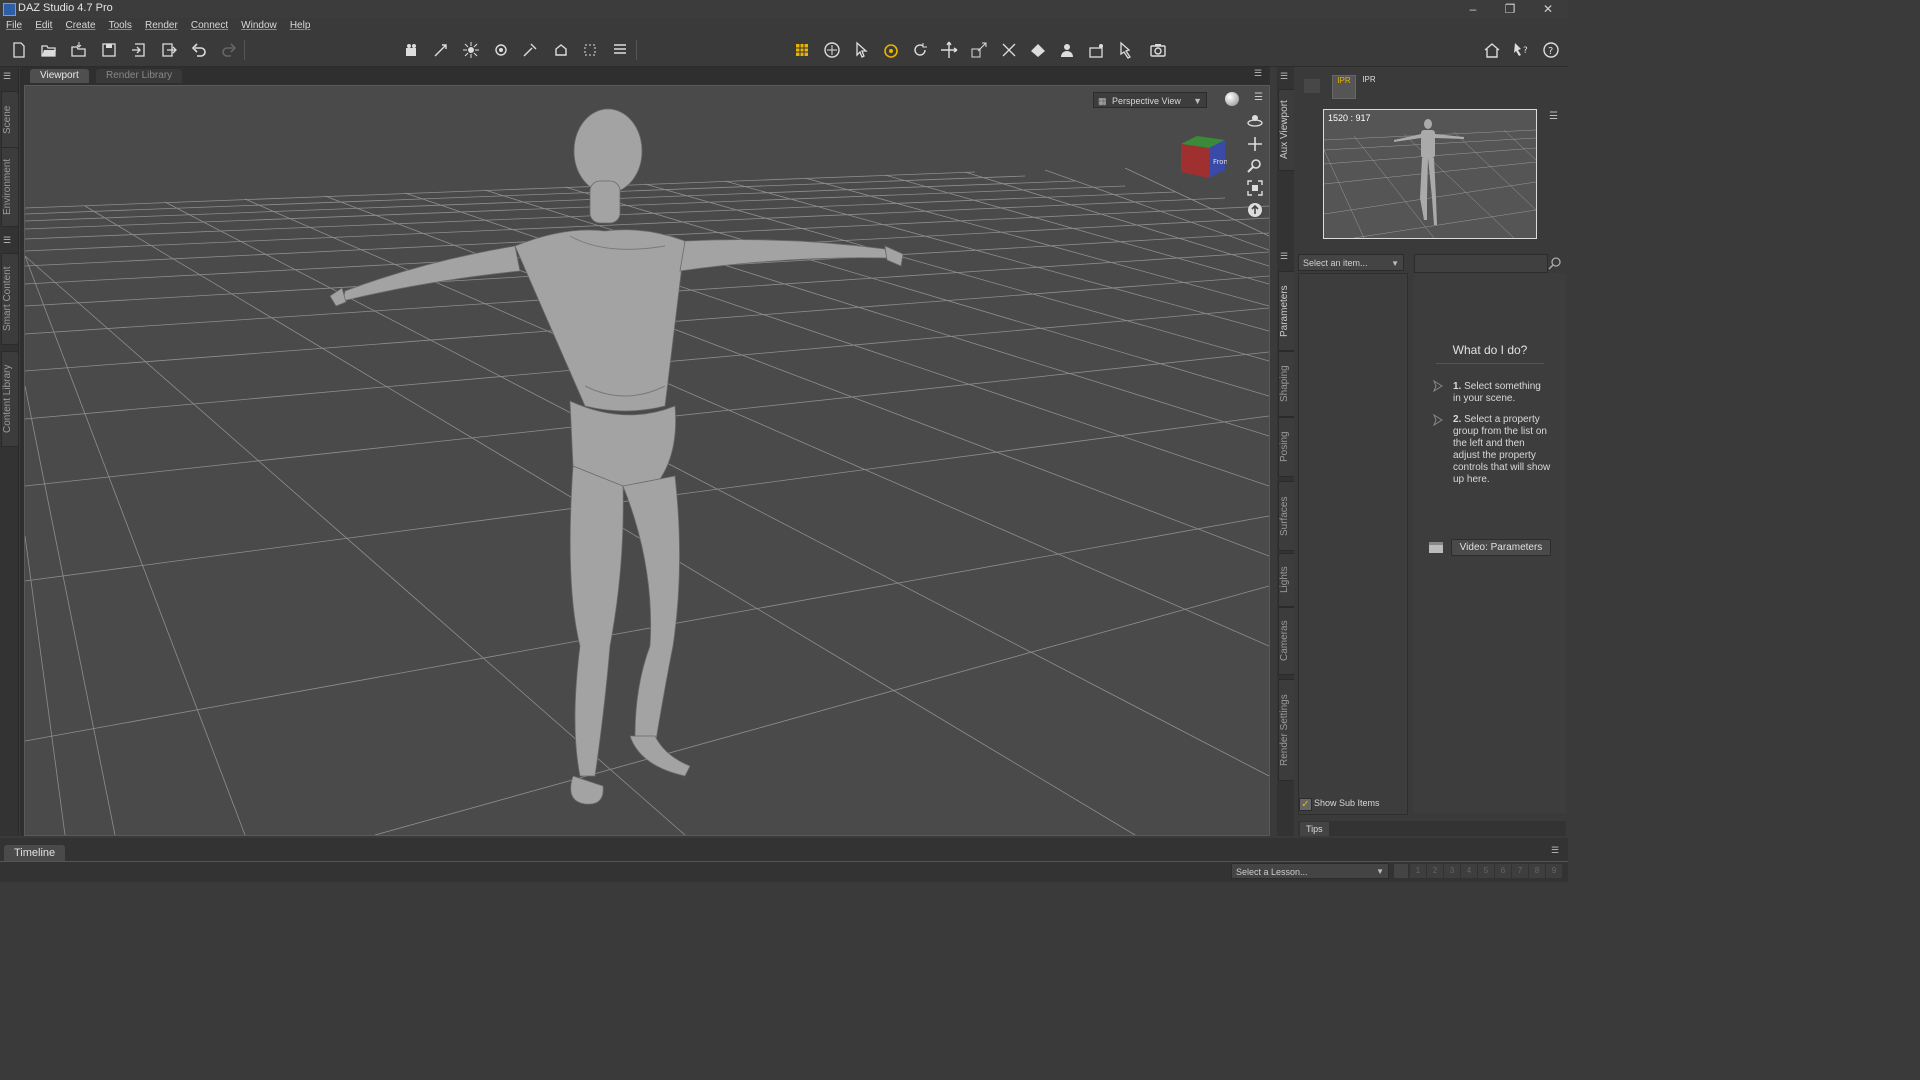  Describe the element at coordinates (891, 50) in the screenshot. I see `active-pose-icon` at that location.